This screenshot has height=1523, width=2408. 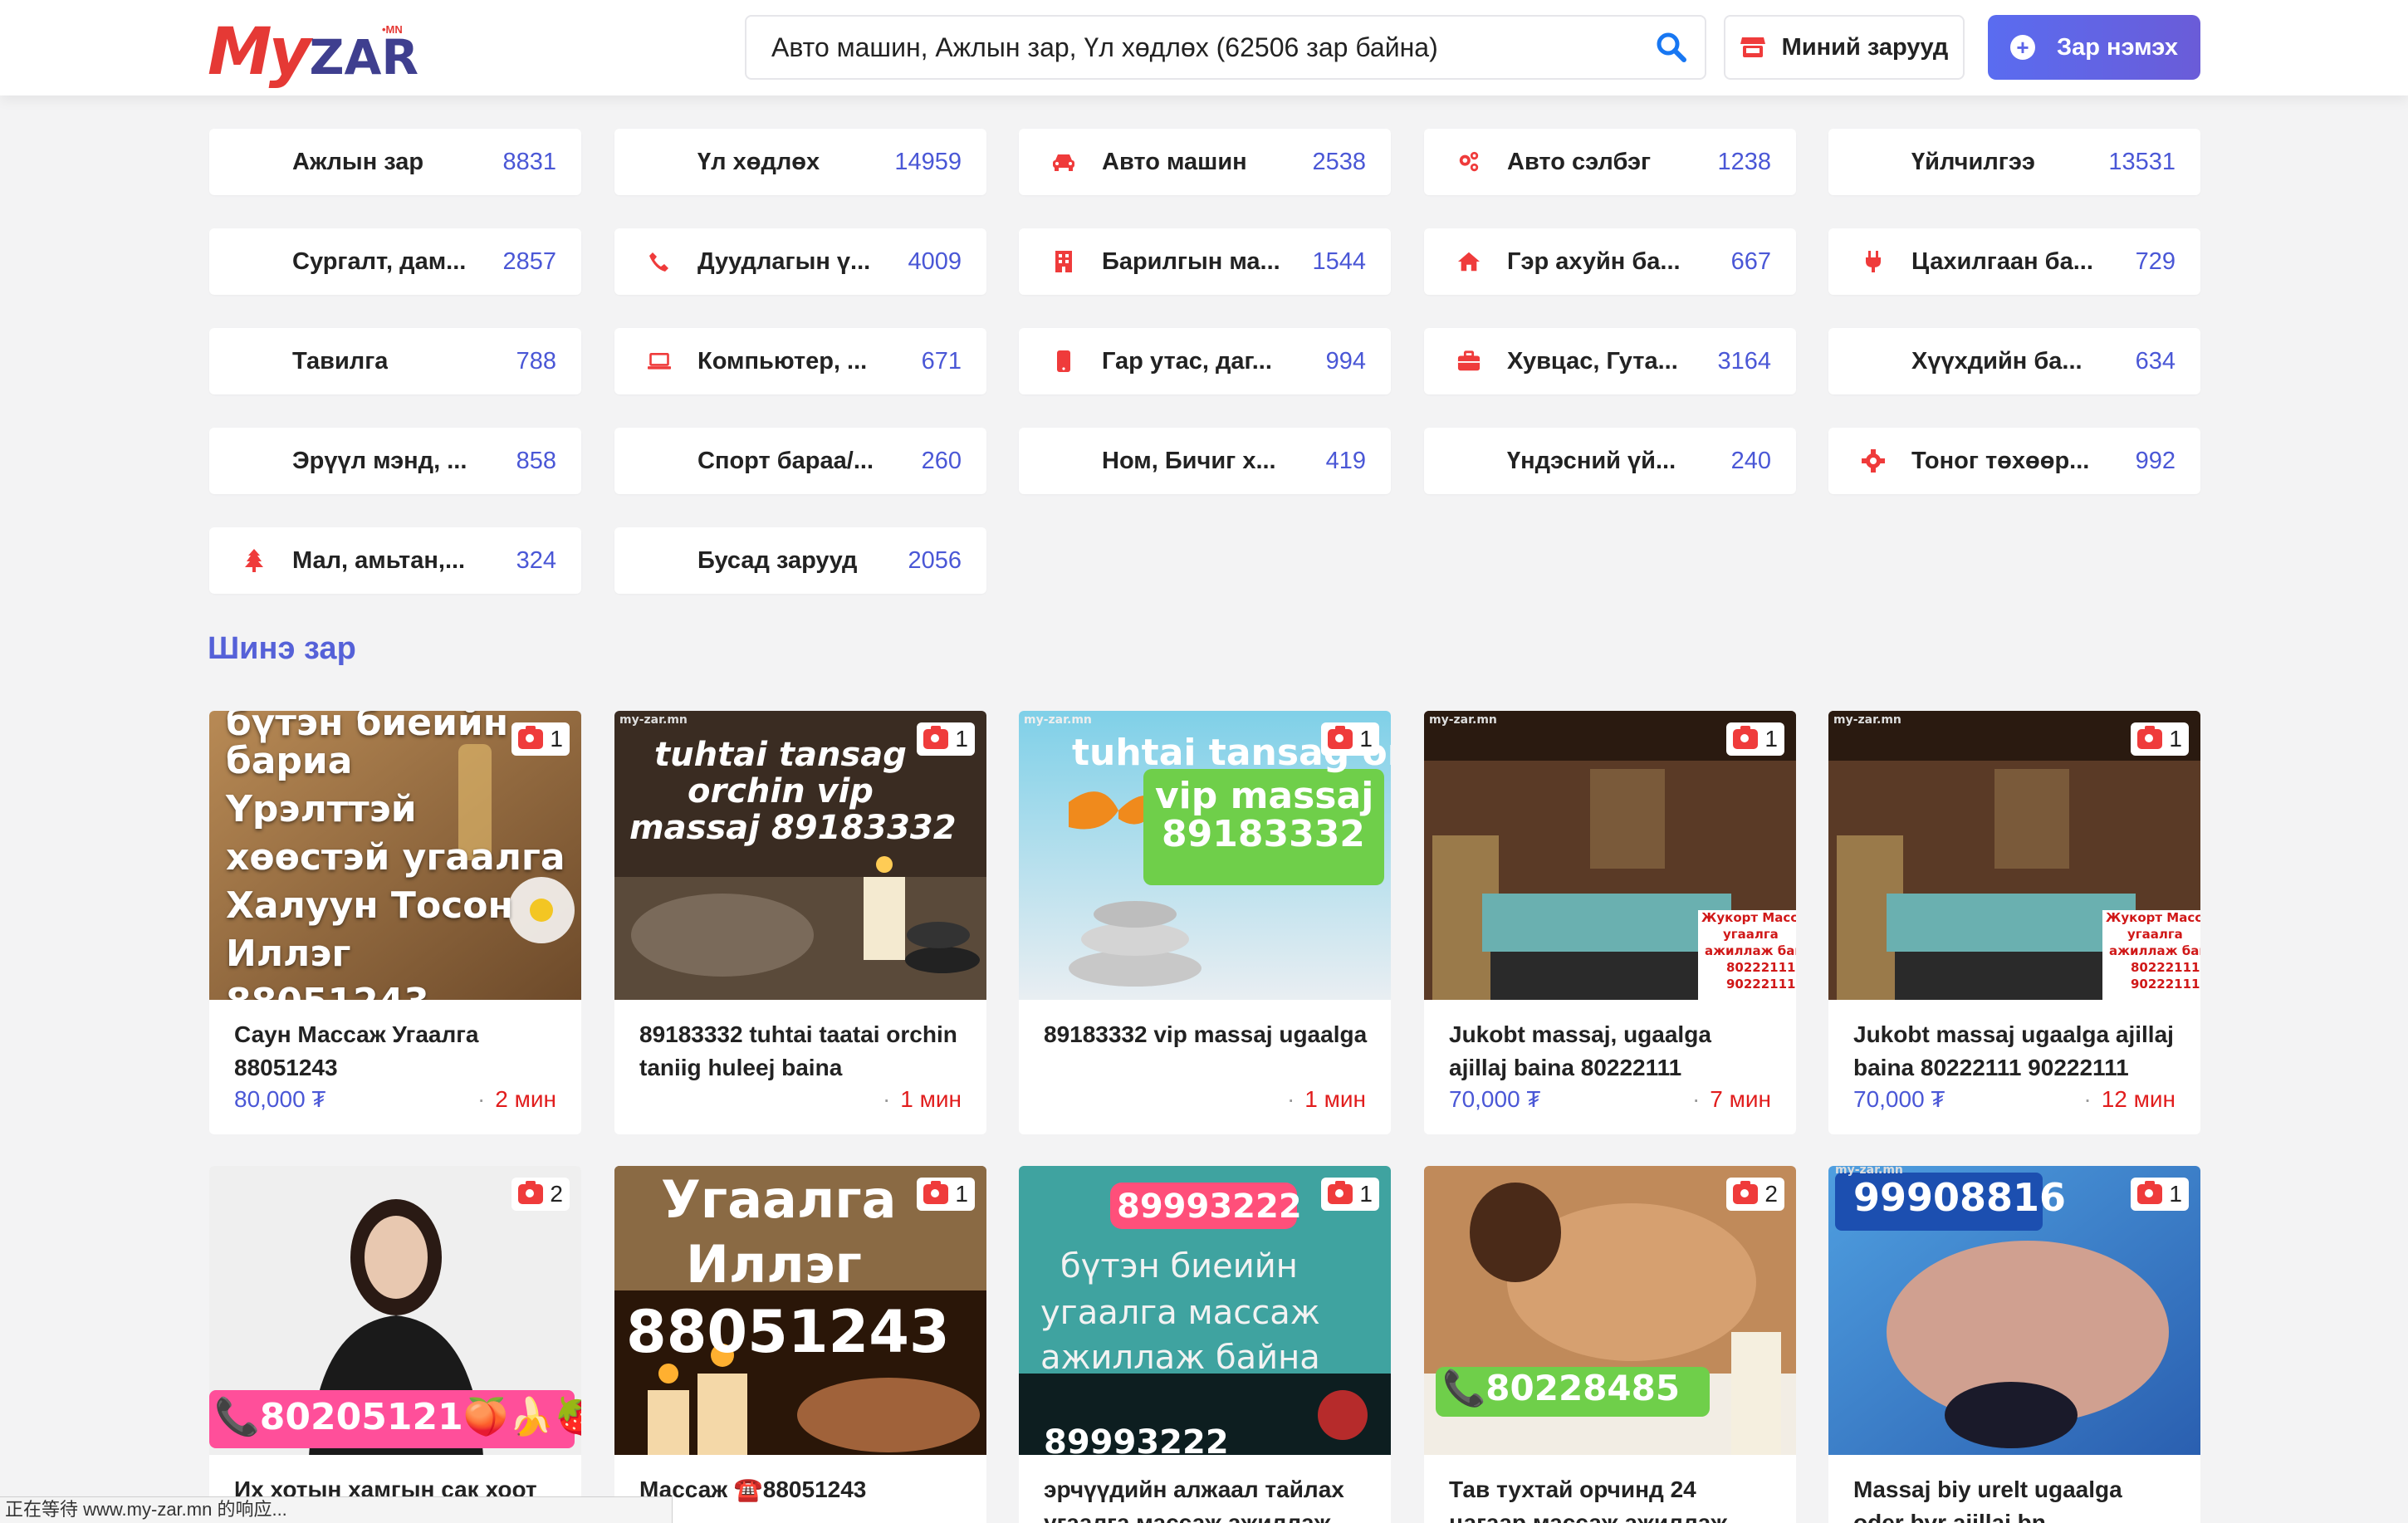 I want to click on listing-image: 📞80205121🍑🍌🍓 2, so click(x=395, y=1310).